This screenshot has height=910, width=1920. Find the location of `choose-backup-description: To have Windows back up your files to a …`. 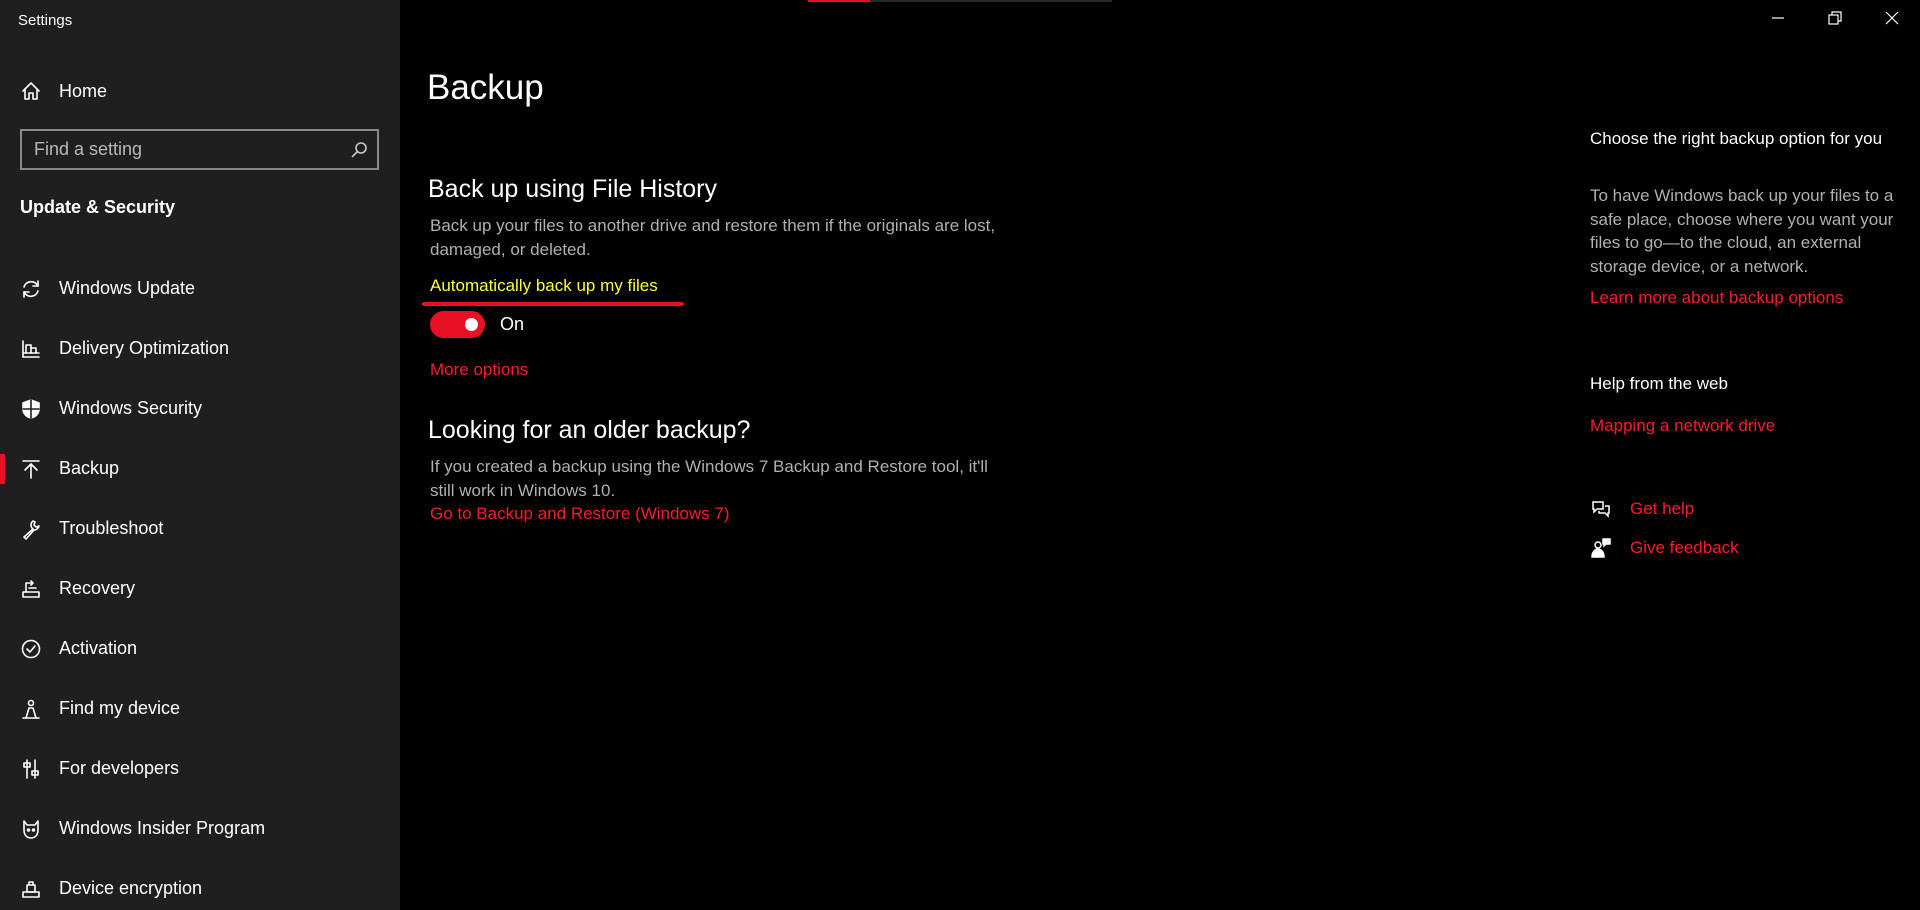

choose-backup-description: To have Windows back up your files to a … is located at coordinates (1742, 231).